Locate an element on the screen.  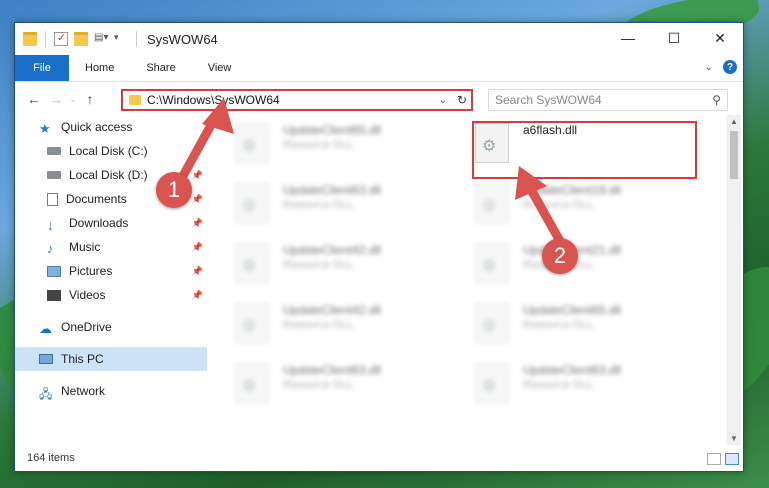
ribbon-tabs: File Home Share View ⌄ ? is located at coordinates (379, 68).